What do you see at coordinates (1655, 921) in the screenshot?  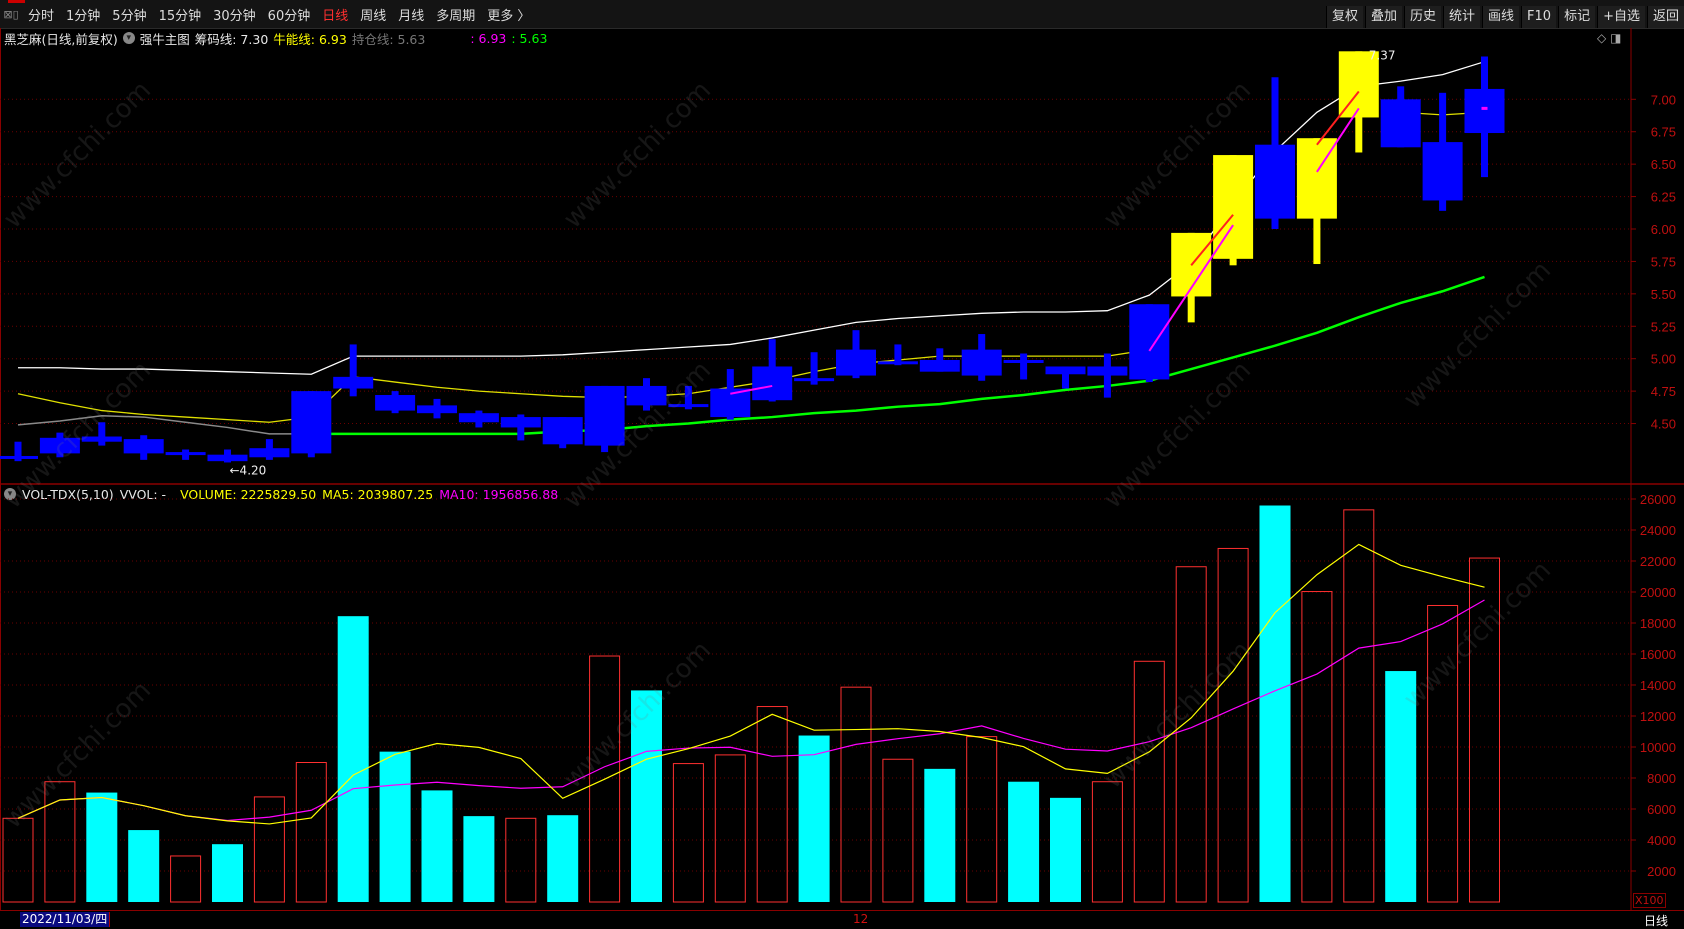 I see `period-label: 日线` at bounding box center [1655, 921].